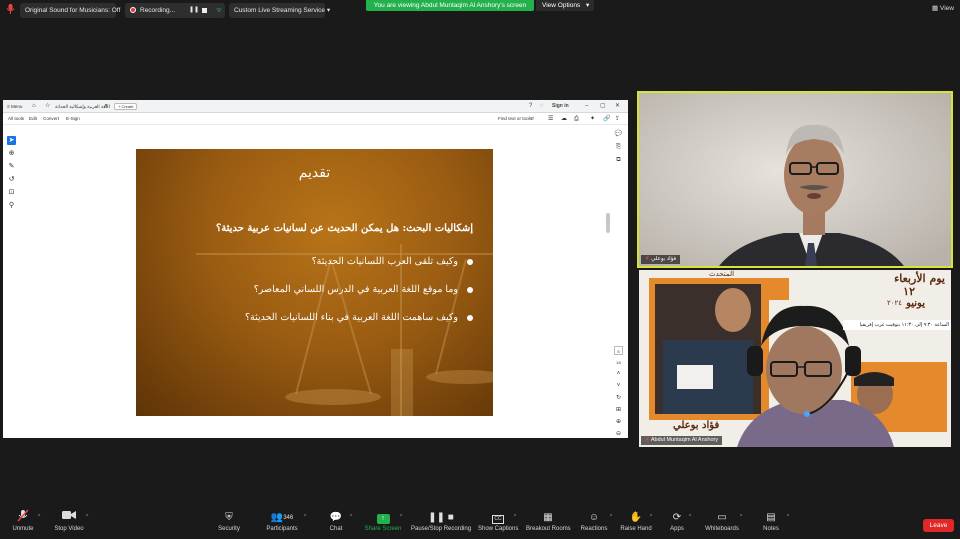  What do you see at coordinates (586, 106) in the screenshot?
I see `minimize-icon: –` at bounding box center [586, 106].